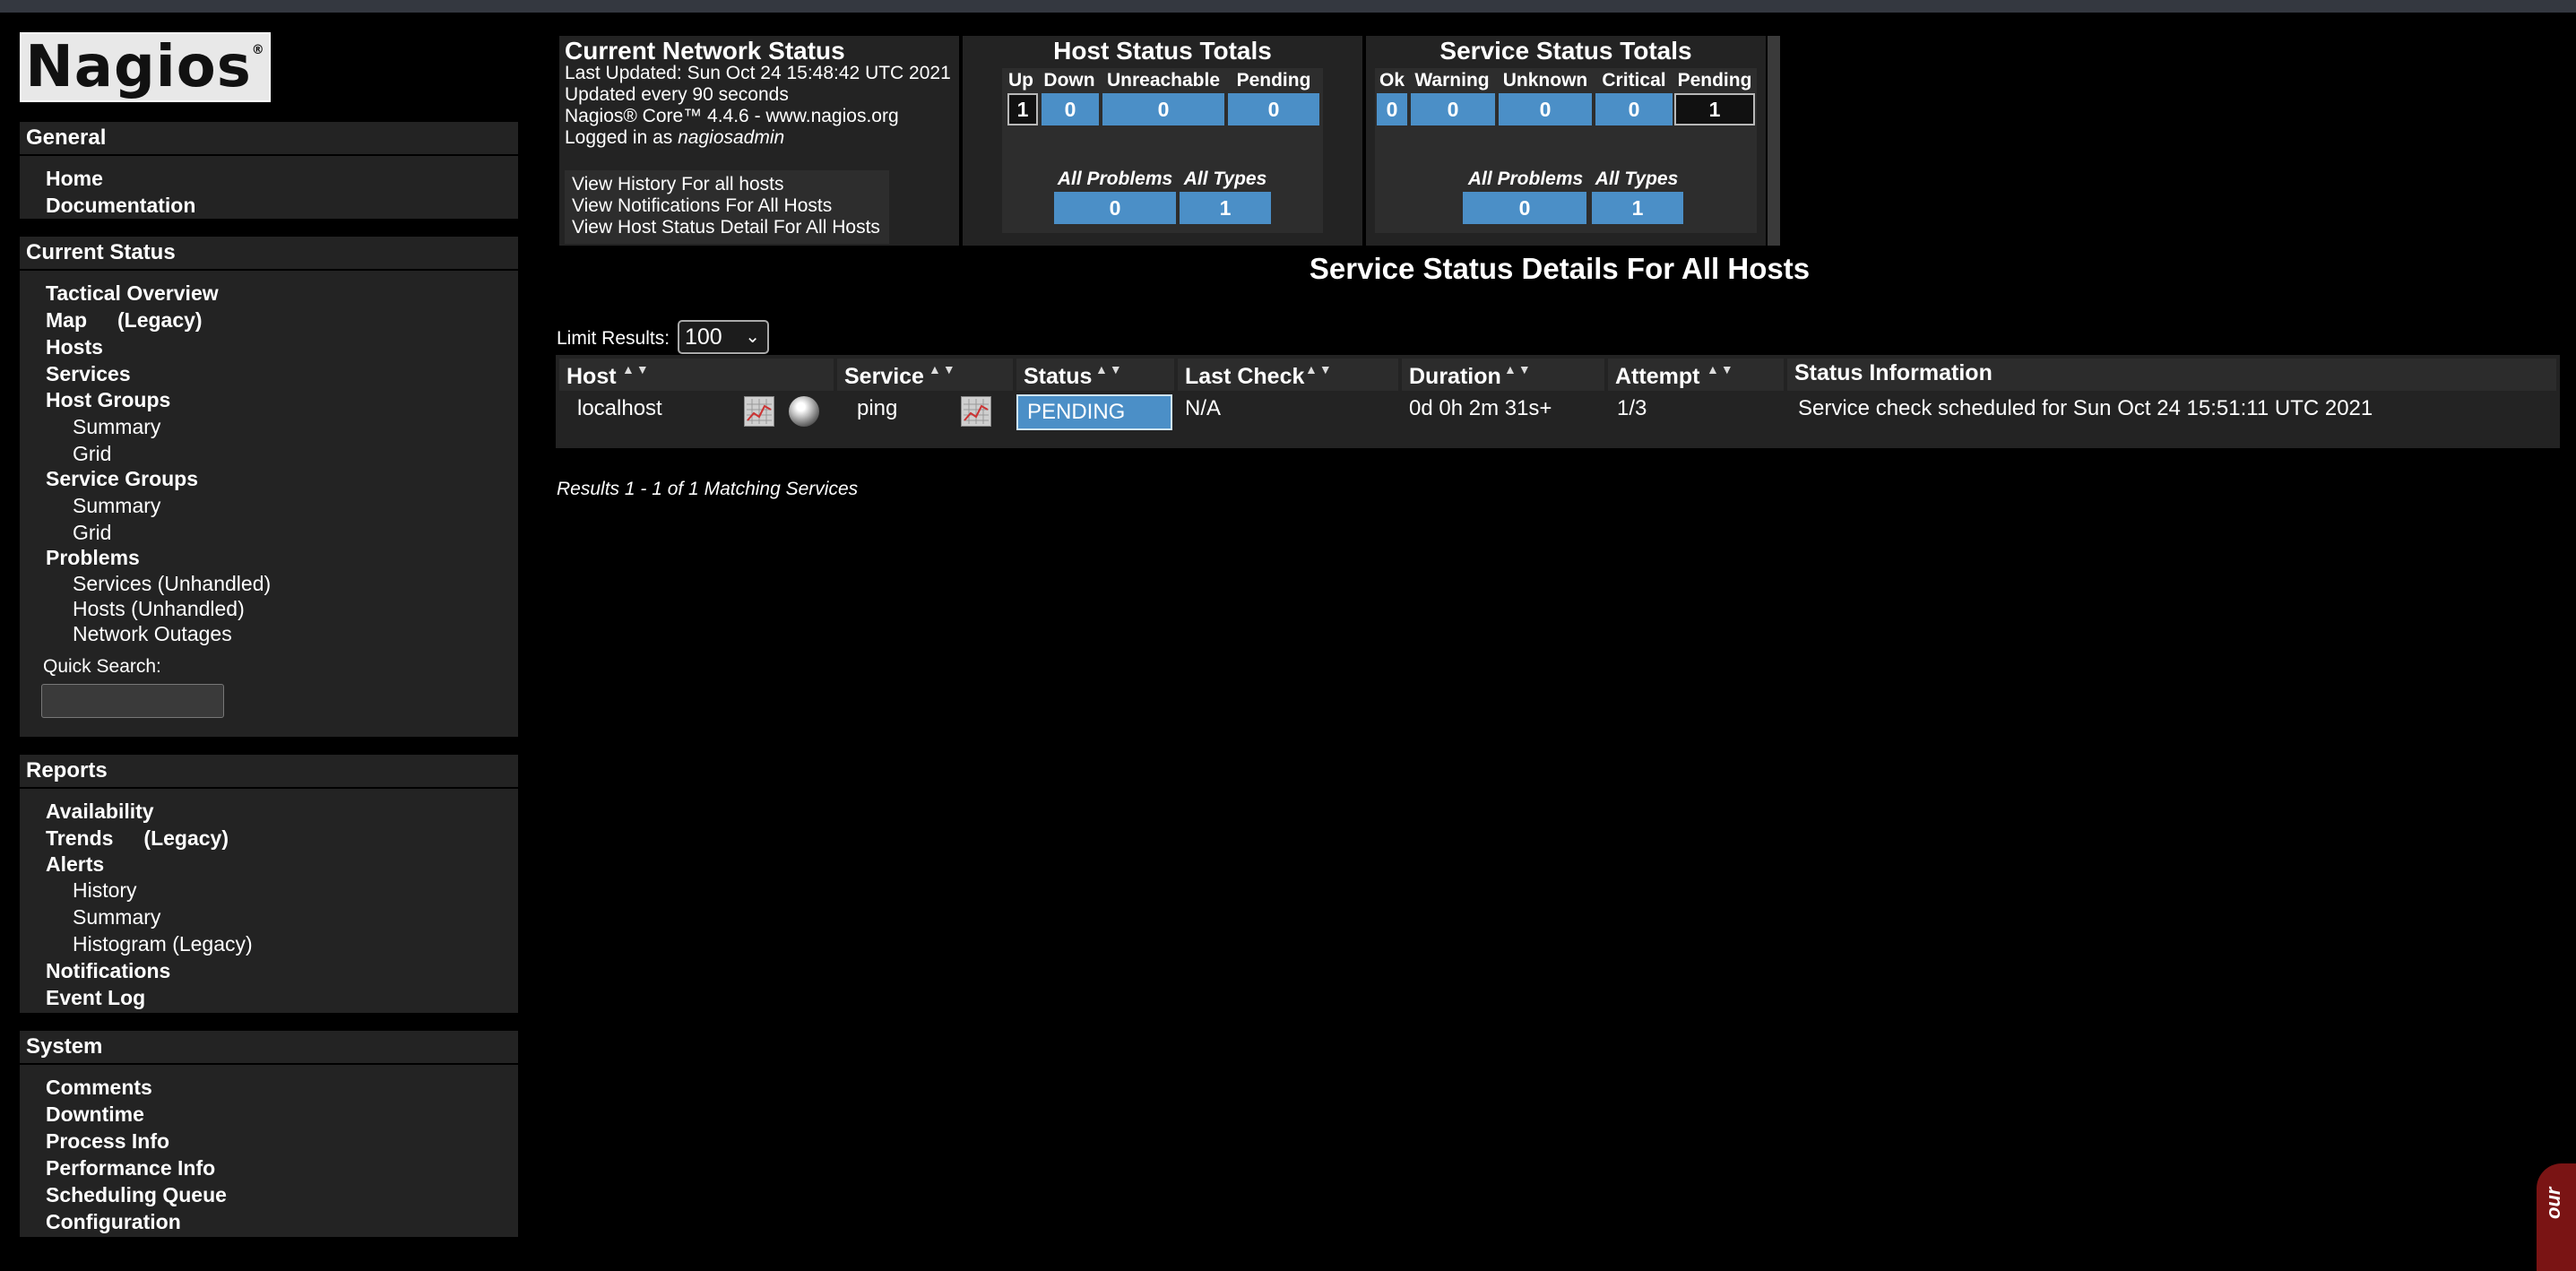 The image size is (2576, 1271). Describe the element at coordinates (1634, 109) in the screenshot. I see `service-count-critical: 0` at that location.